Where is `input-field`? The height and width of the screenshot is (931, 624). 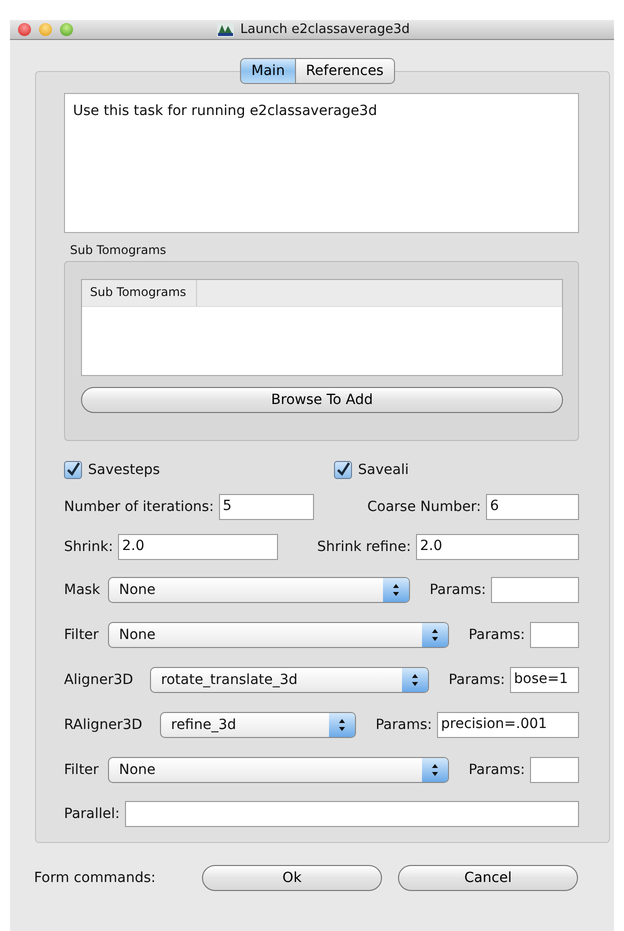
input-field is located at coordinates (351, 814).